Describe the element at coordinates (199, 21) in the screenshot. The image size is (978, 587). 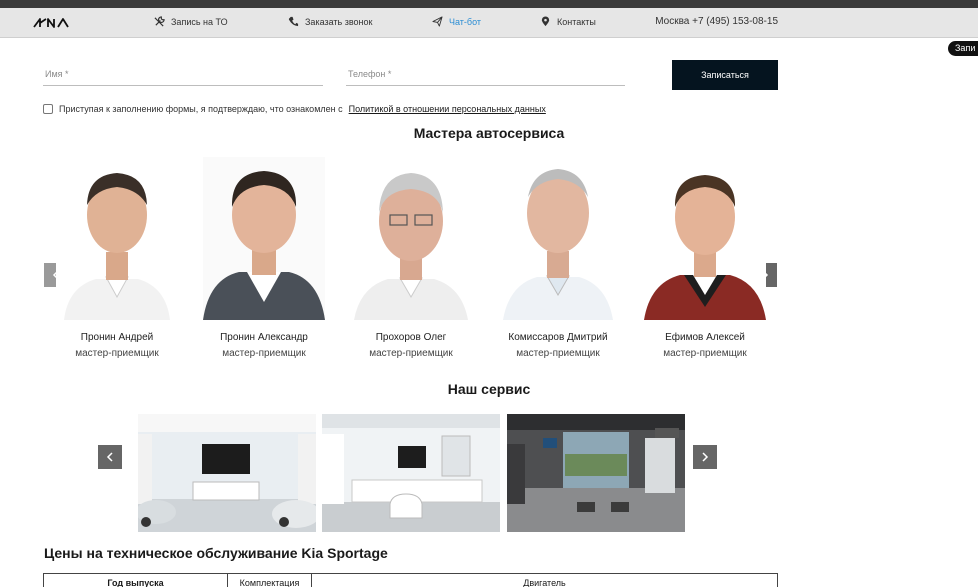
I see `nav-label: Запись на ТО` at that location.